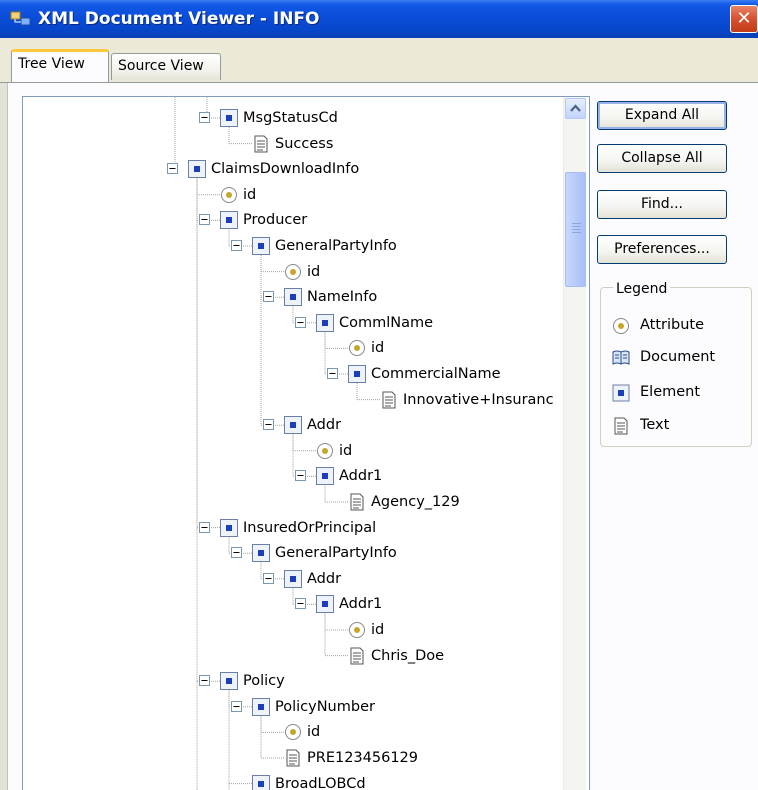  What do you see at coordinates (379, 19) in the screenshot?
I see `title-bar: XML Document Viewer - INFO ✕` at bounding box center [379, 19].